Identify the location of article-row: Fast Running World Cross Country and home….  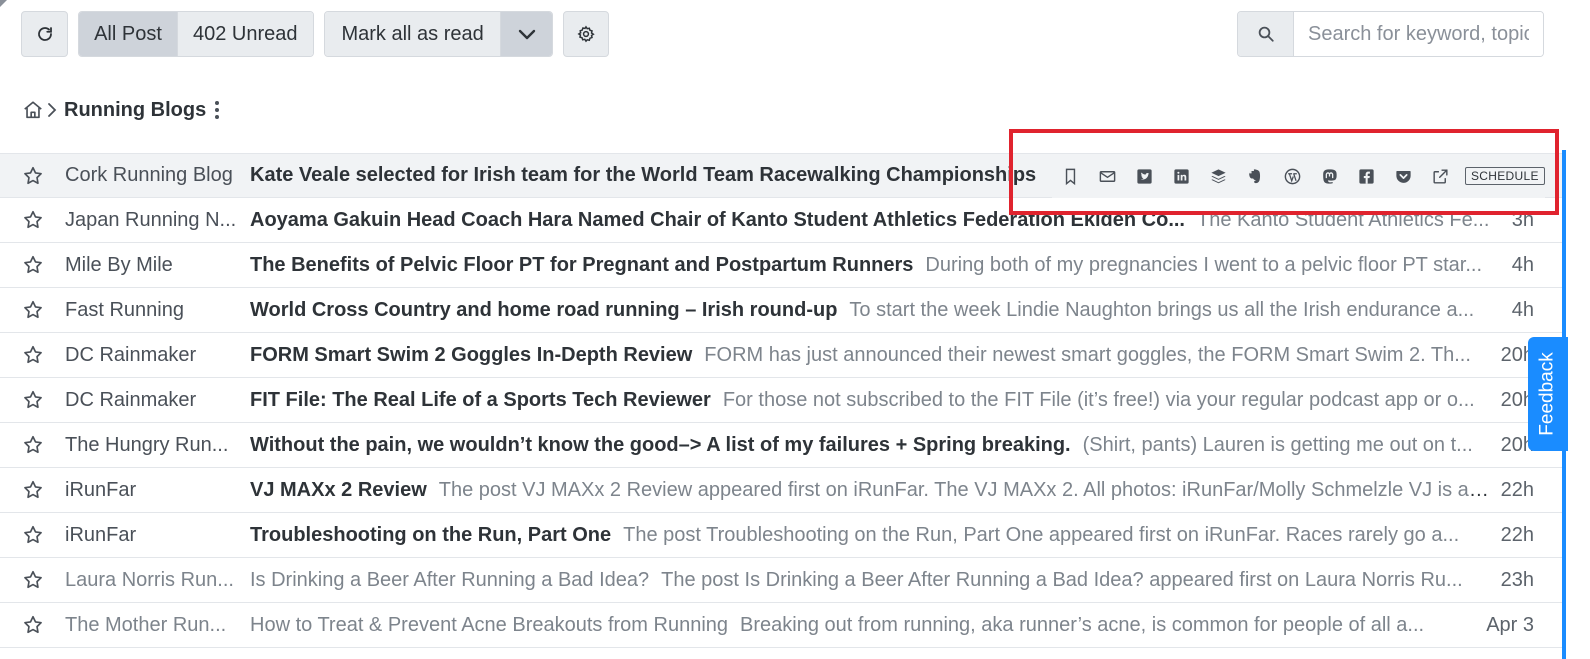
(781, 310).